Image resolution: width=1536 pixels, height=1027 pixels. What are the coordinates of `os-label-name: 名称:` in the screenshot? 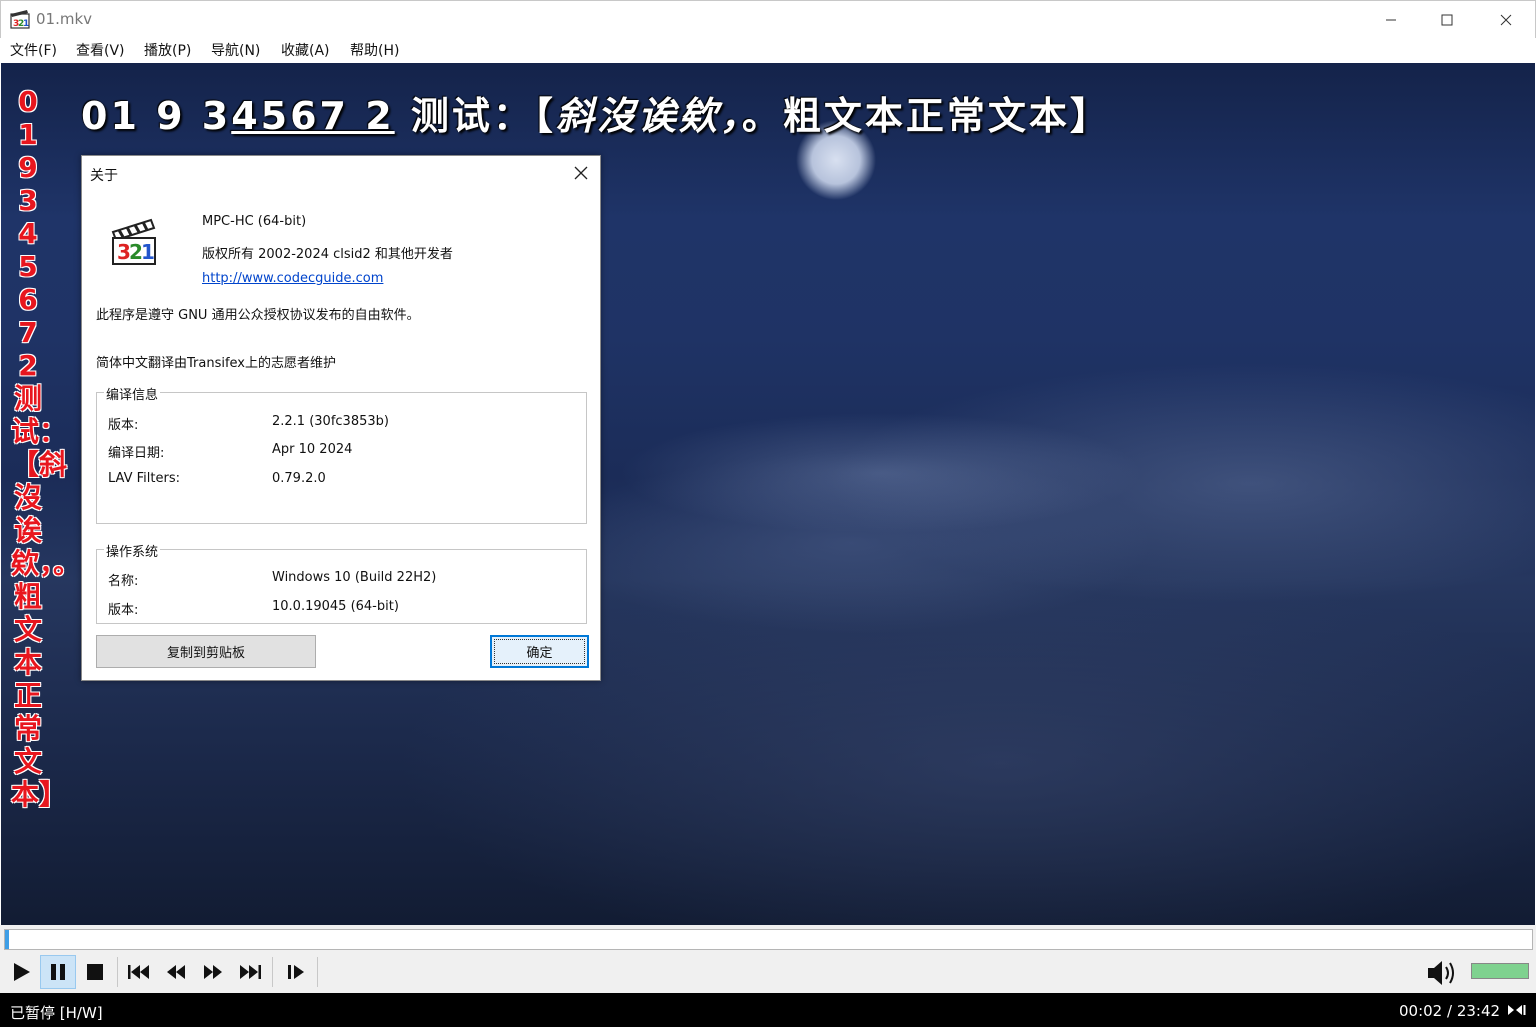 It's located at (123, 581).